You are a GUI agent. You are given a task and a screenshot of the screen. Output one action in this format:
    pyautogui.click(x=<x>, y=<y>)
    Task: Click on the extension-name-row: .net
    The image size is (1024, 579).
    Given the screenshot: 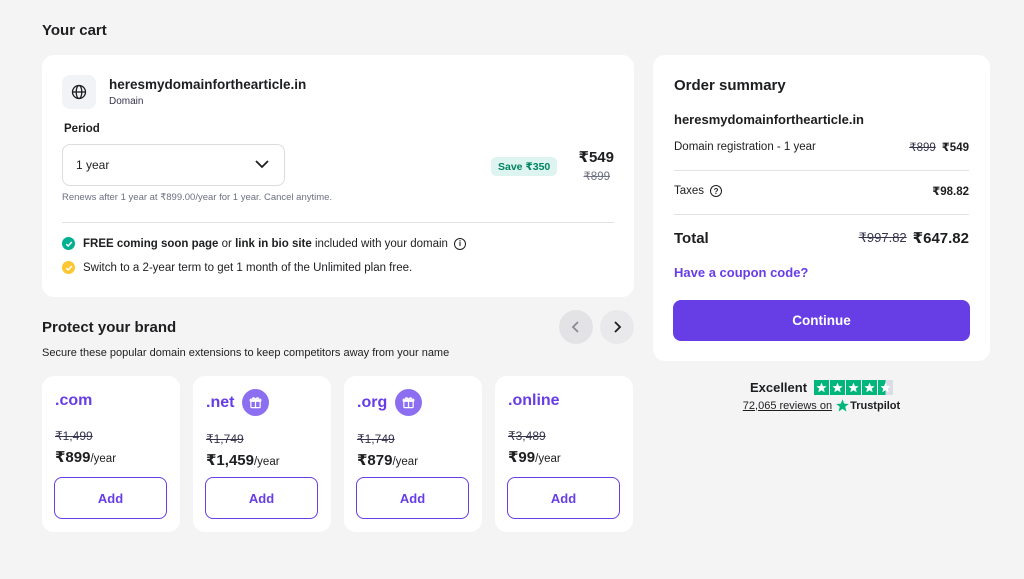 What is the action you would take?
    pyautogui.click(x=238, y=402)
    